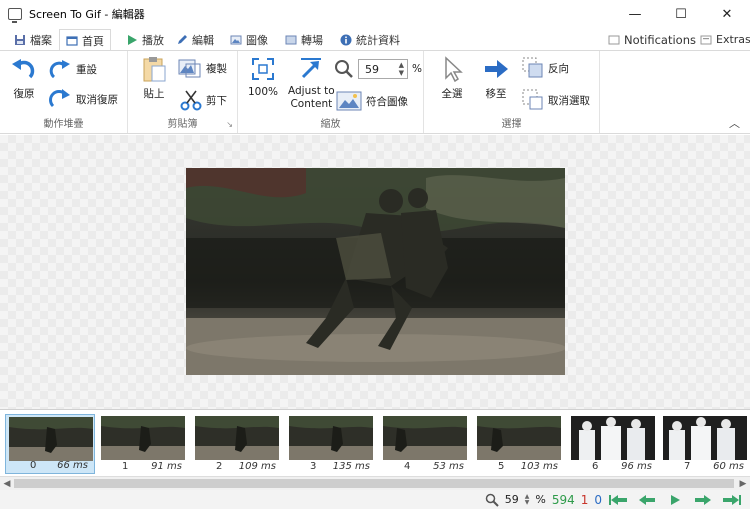  I want to click on frame-delay: 60 ms, so click(728, 466).